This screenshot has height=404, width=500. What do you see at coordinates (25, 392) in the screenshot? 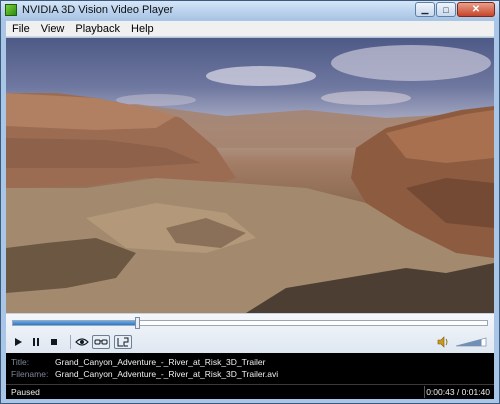
I see `playback-state: Paused` at bounding box center [25, 392].